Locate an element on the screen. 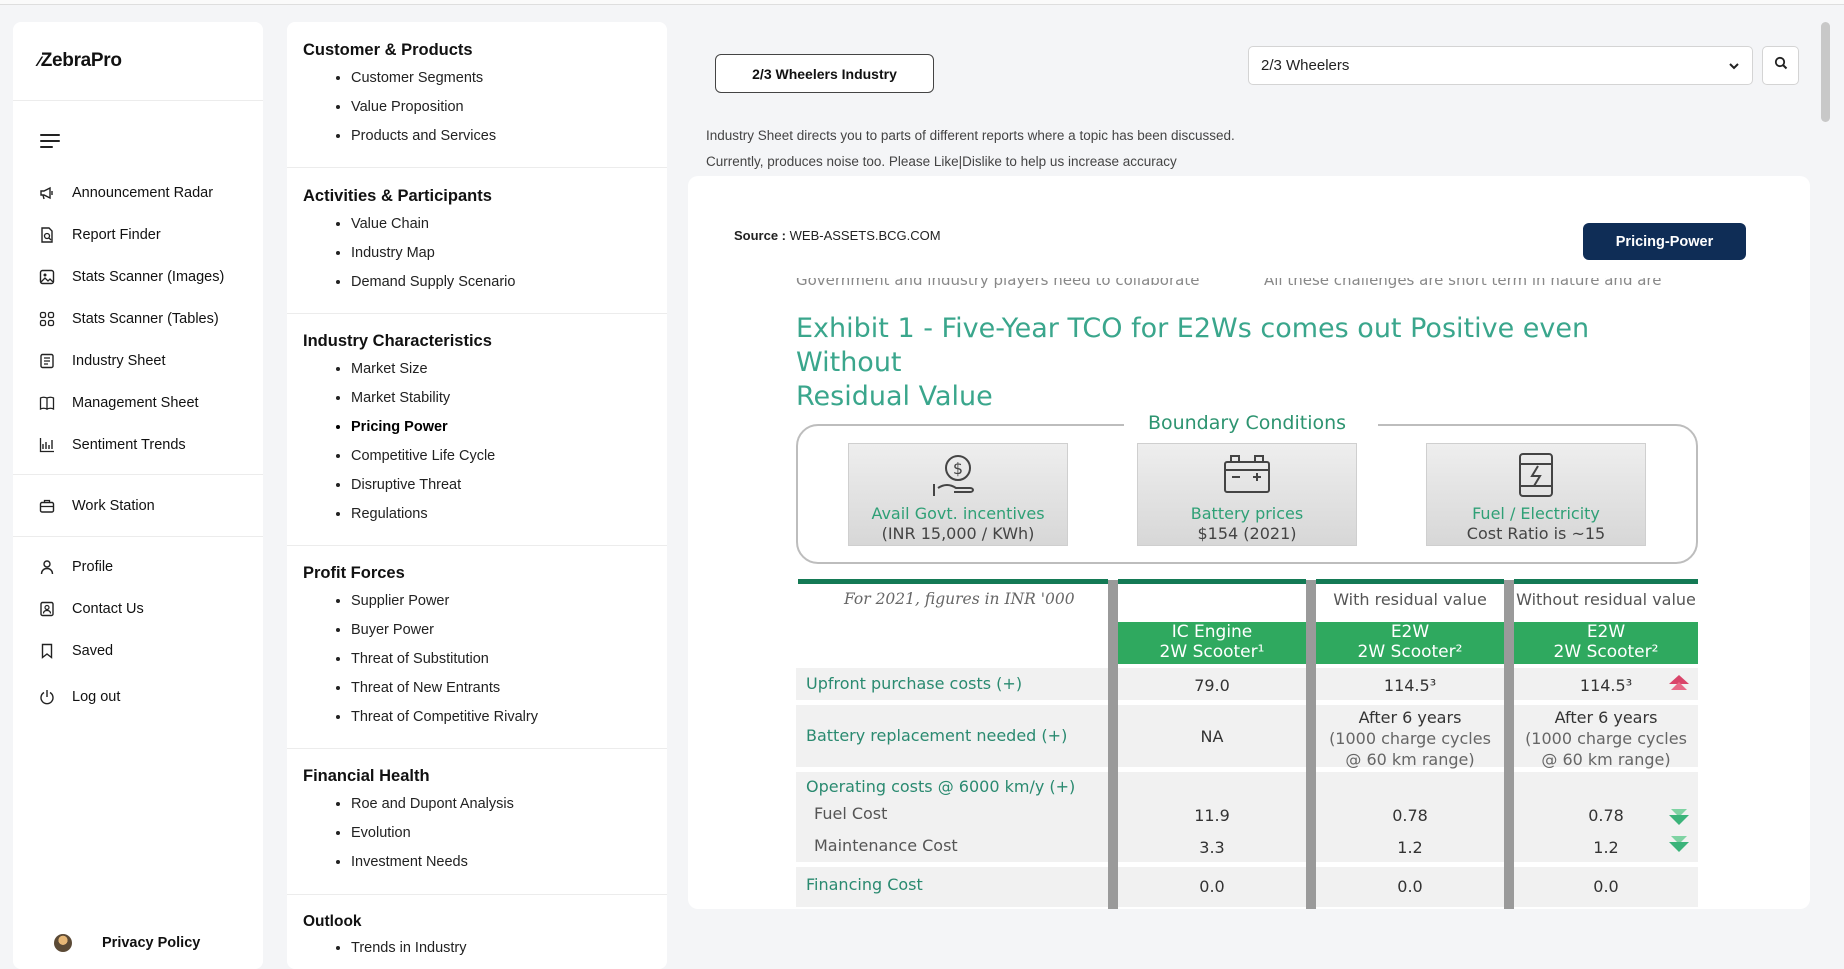  sidebar-item-industry-sheet: Industry Sheet is located at coordinates (102, 361).